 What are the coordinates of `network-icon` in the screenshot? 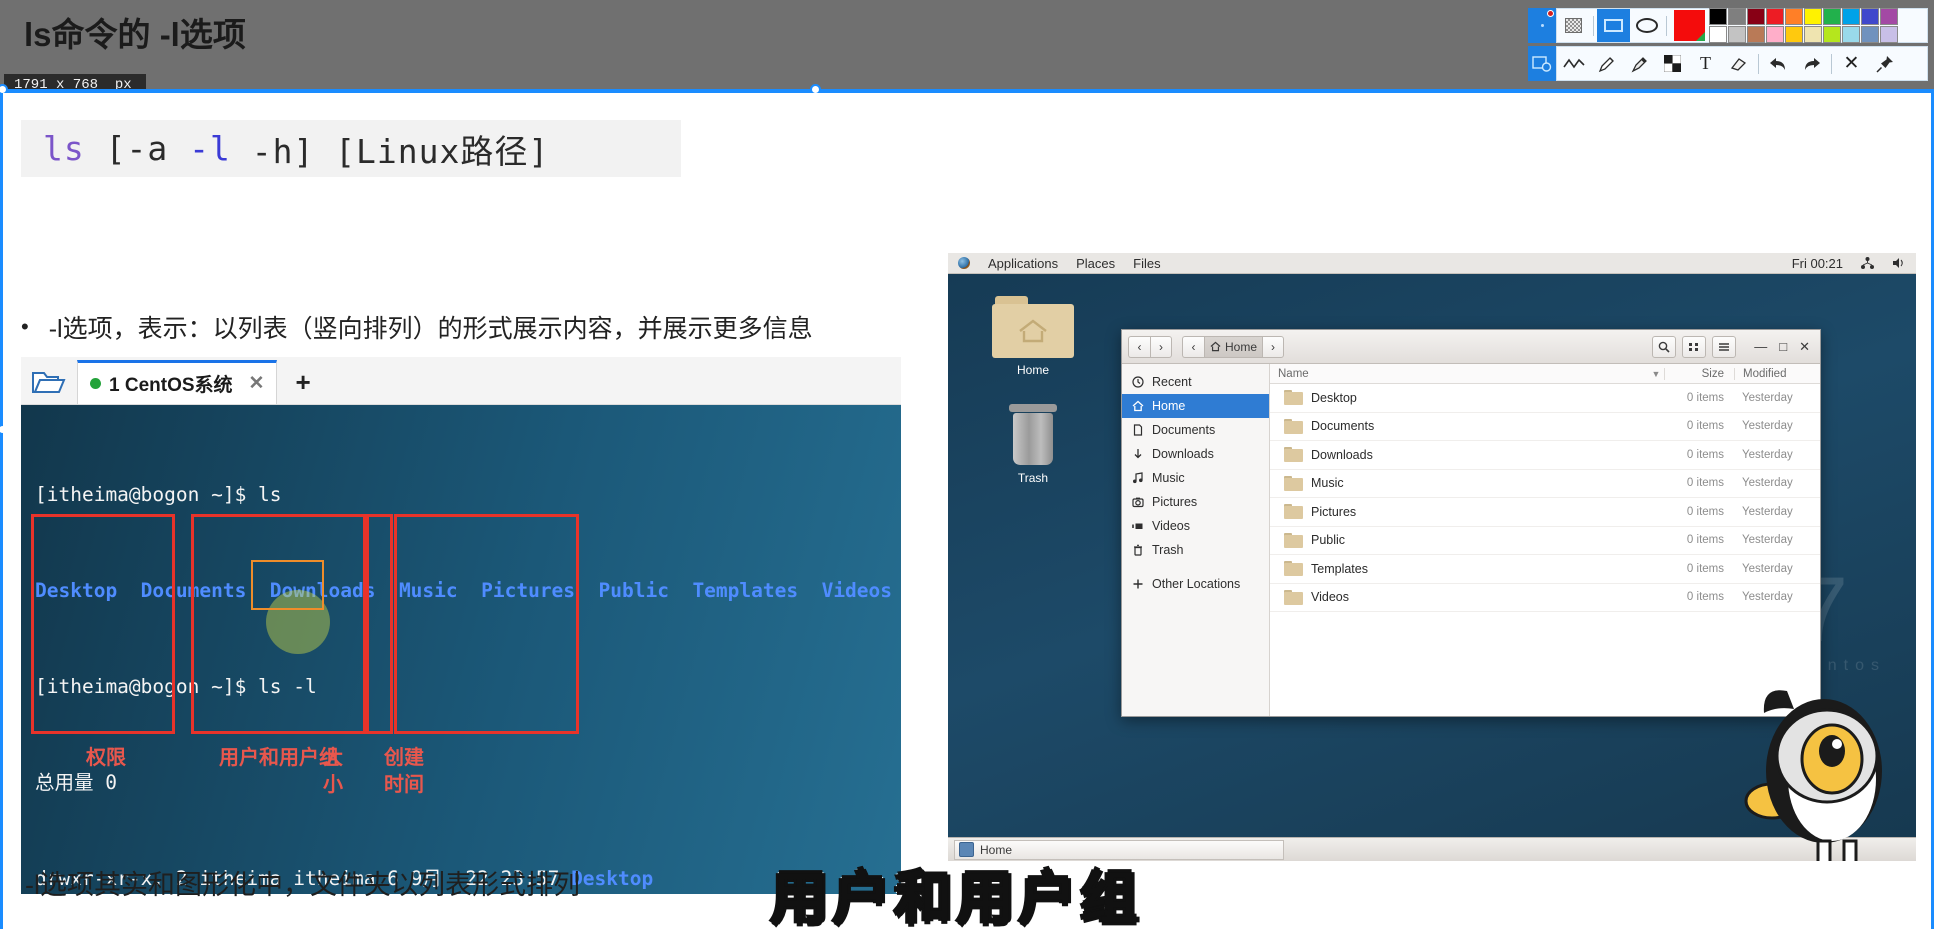 It's located at (1867, 263).